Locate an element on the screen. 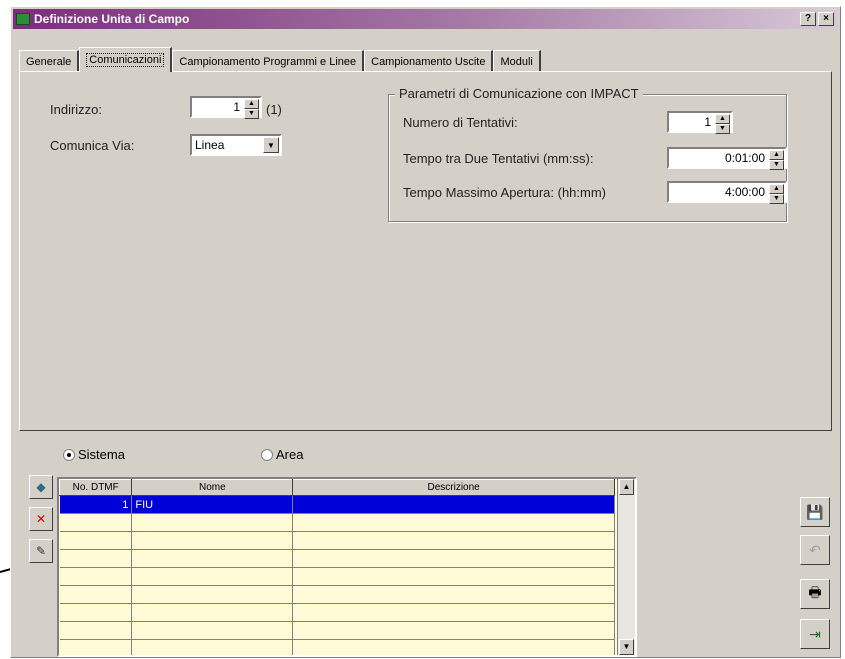  tab-campionamento-uscite: Campionamento Uscite is located at coordinates (429, 61).